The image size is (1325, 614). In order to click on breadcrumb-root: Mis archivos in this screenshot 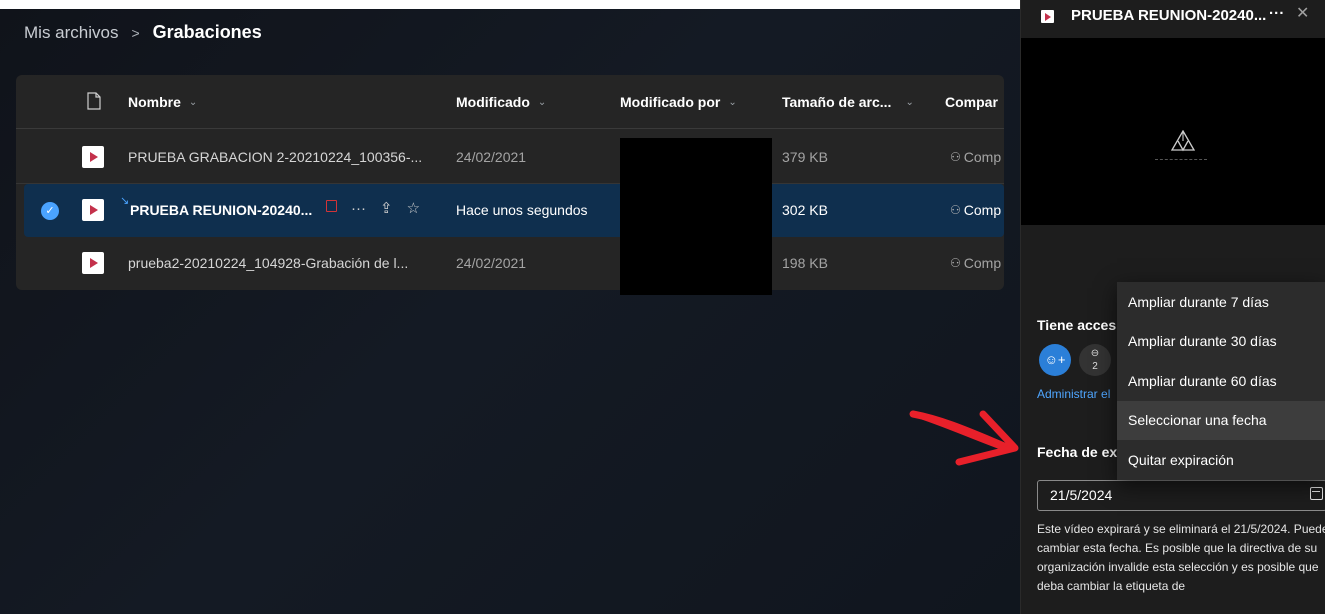, I will do `click(71, 33)`.